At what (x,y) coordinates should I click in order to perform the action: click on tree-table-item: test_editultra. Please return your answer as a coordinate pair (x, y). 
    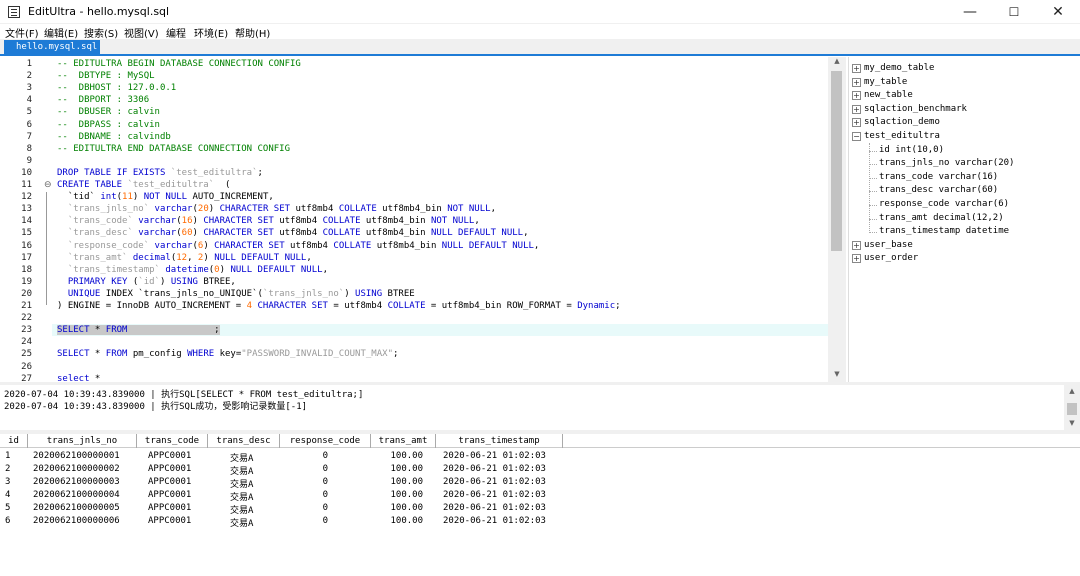
    Looking at the image, I should click on (902, 136).